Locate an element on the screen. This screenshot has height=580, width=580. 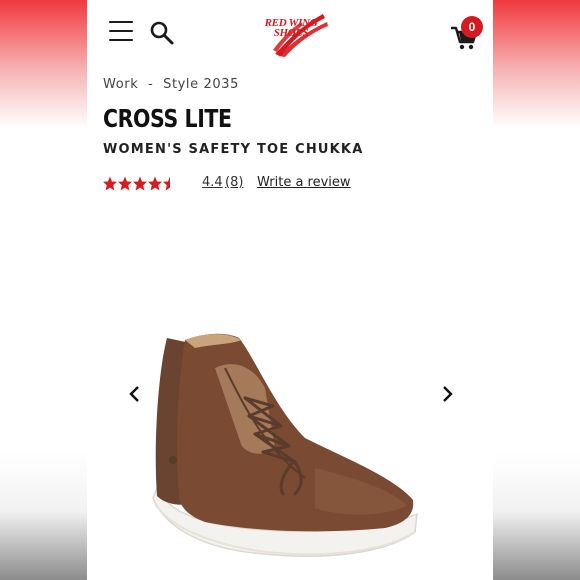
breadcrumb-style: Style 2035 is located at coordinates (201, 84).